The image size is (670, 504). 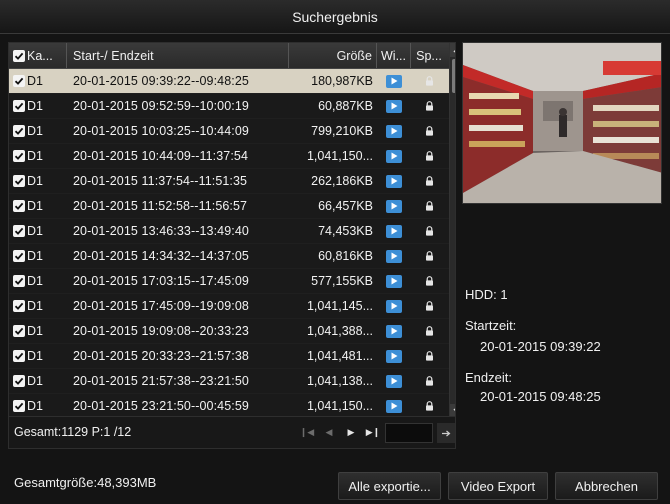 What do you see at coordinates (307, 432) in the screenshot?
I see `first-page-icon: ❙◀` at bounding box center [307, 432].